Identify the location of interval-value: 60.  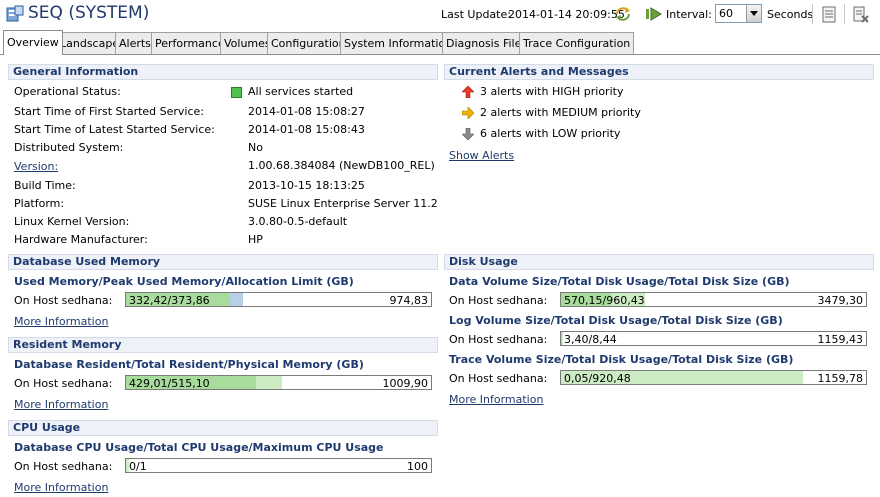
(726, 13).